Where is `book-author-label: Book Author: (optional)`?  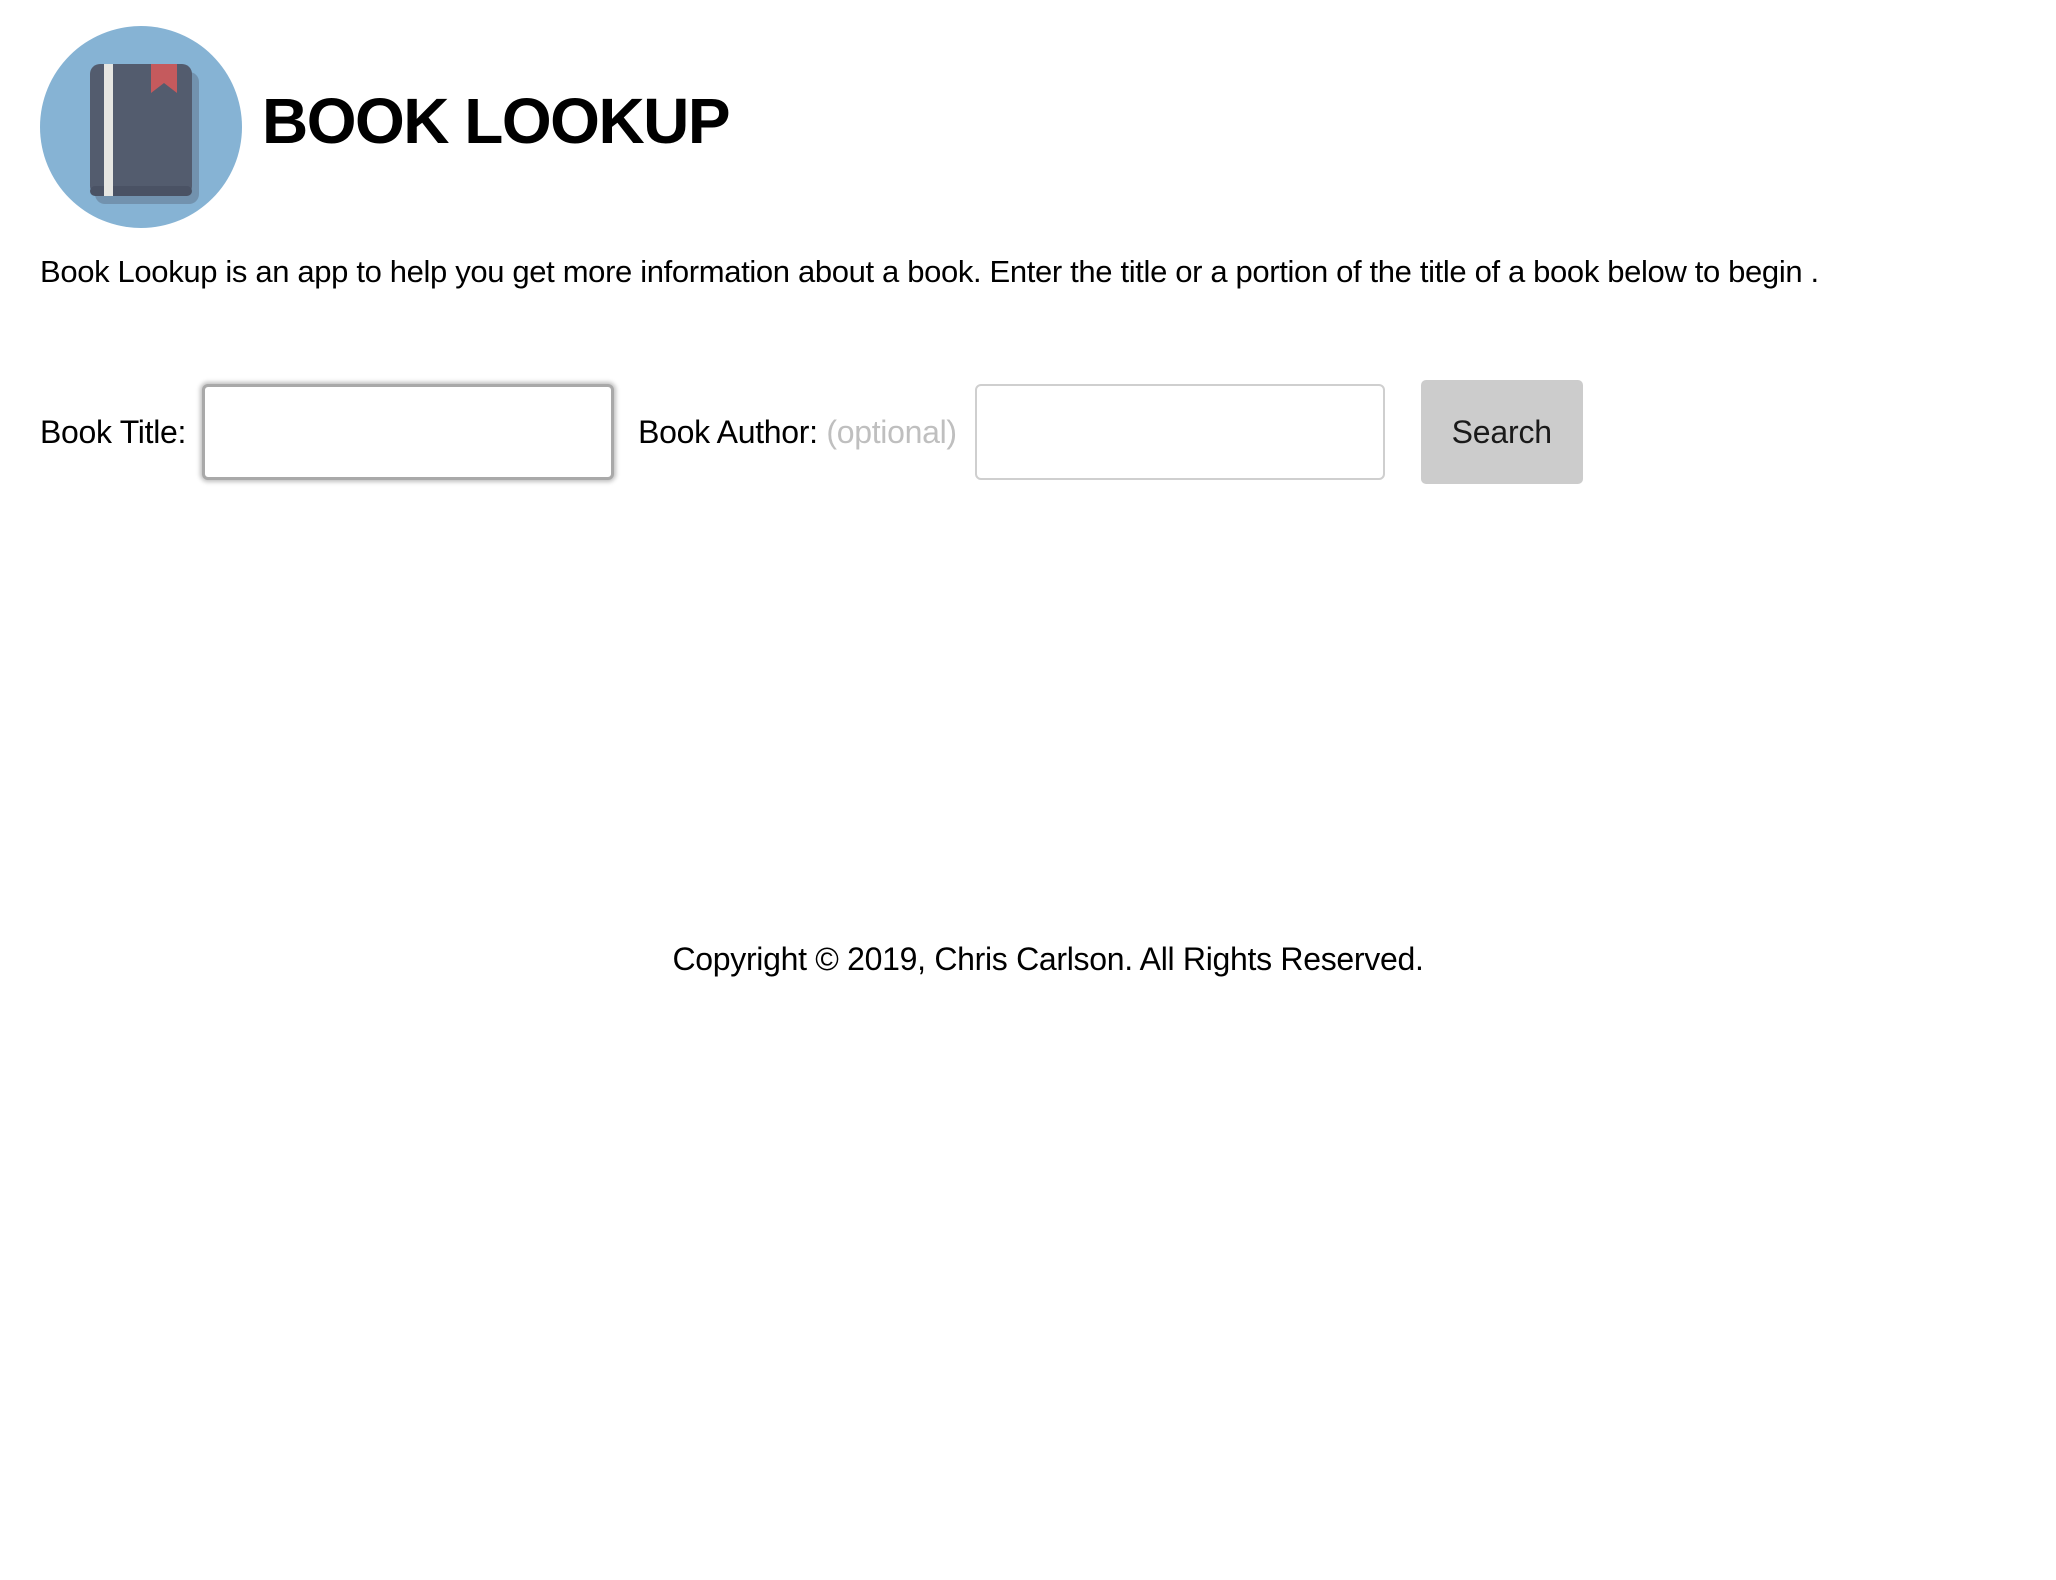 book-author-label: Book Author: (optional) is located at coordinates (797, 432).